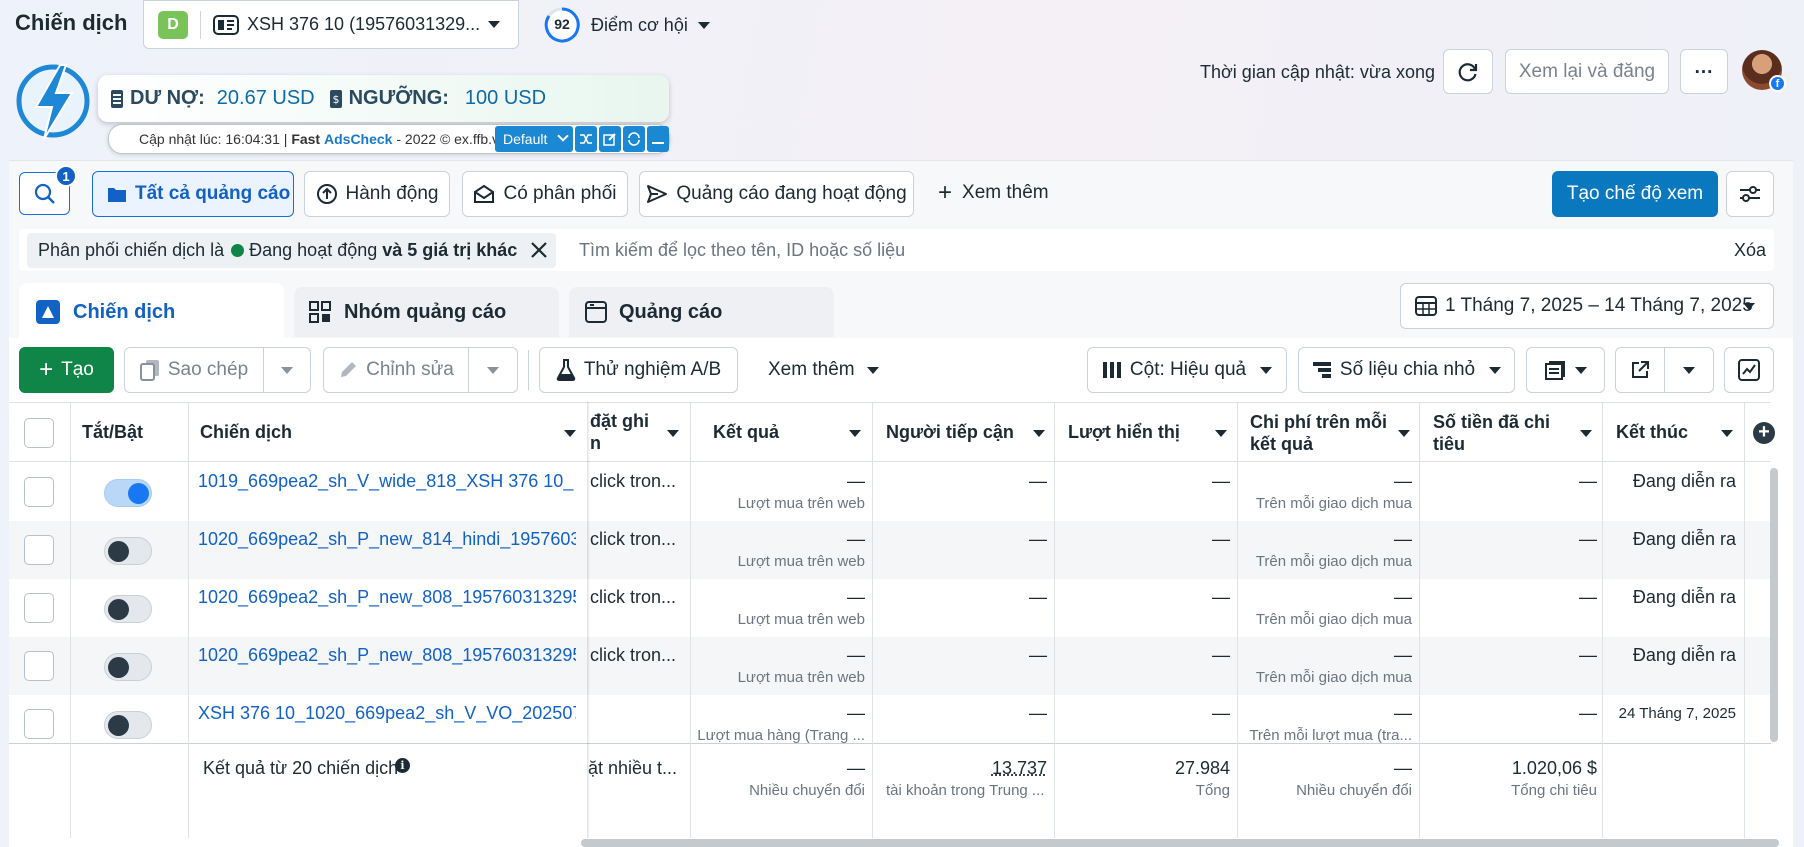 Image resolution: width=1804 pixels, height=847 pixels. What do you see at coordinates (776, 194) in the screenshot?
I see `active-ads-button: Quảng cáo đang hoạt động` at bounding box center [776, 194].